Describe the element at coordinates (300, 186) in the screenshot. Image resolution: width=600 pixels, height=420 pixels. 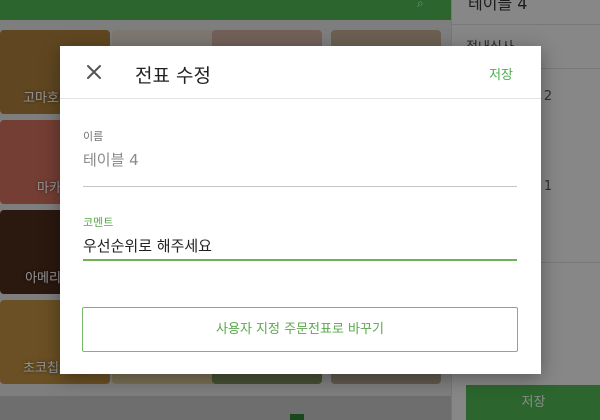
I see `name-field-underline` at that location.